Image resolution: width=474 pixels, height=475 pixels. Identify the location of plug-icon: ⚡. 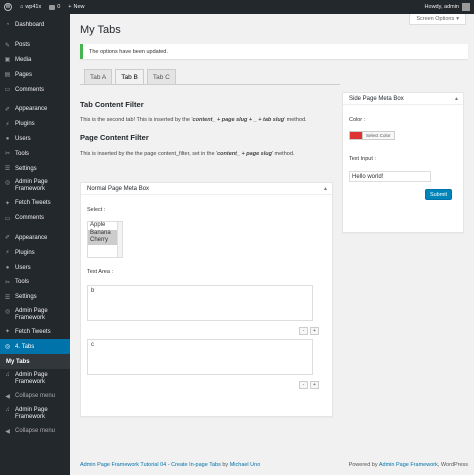
(7, 124).